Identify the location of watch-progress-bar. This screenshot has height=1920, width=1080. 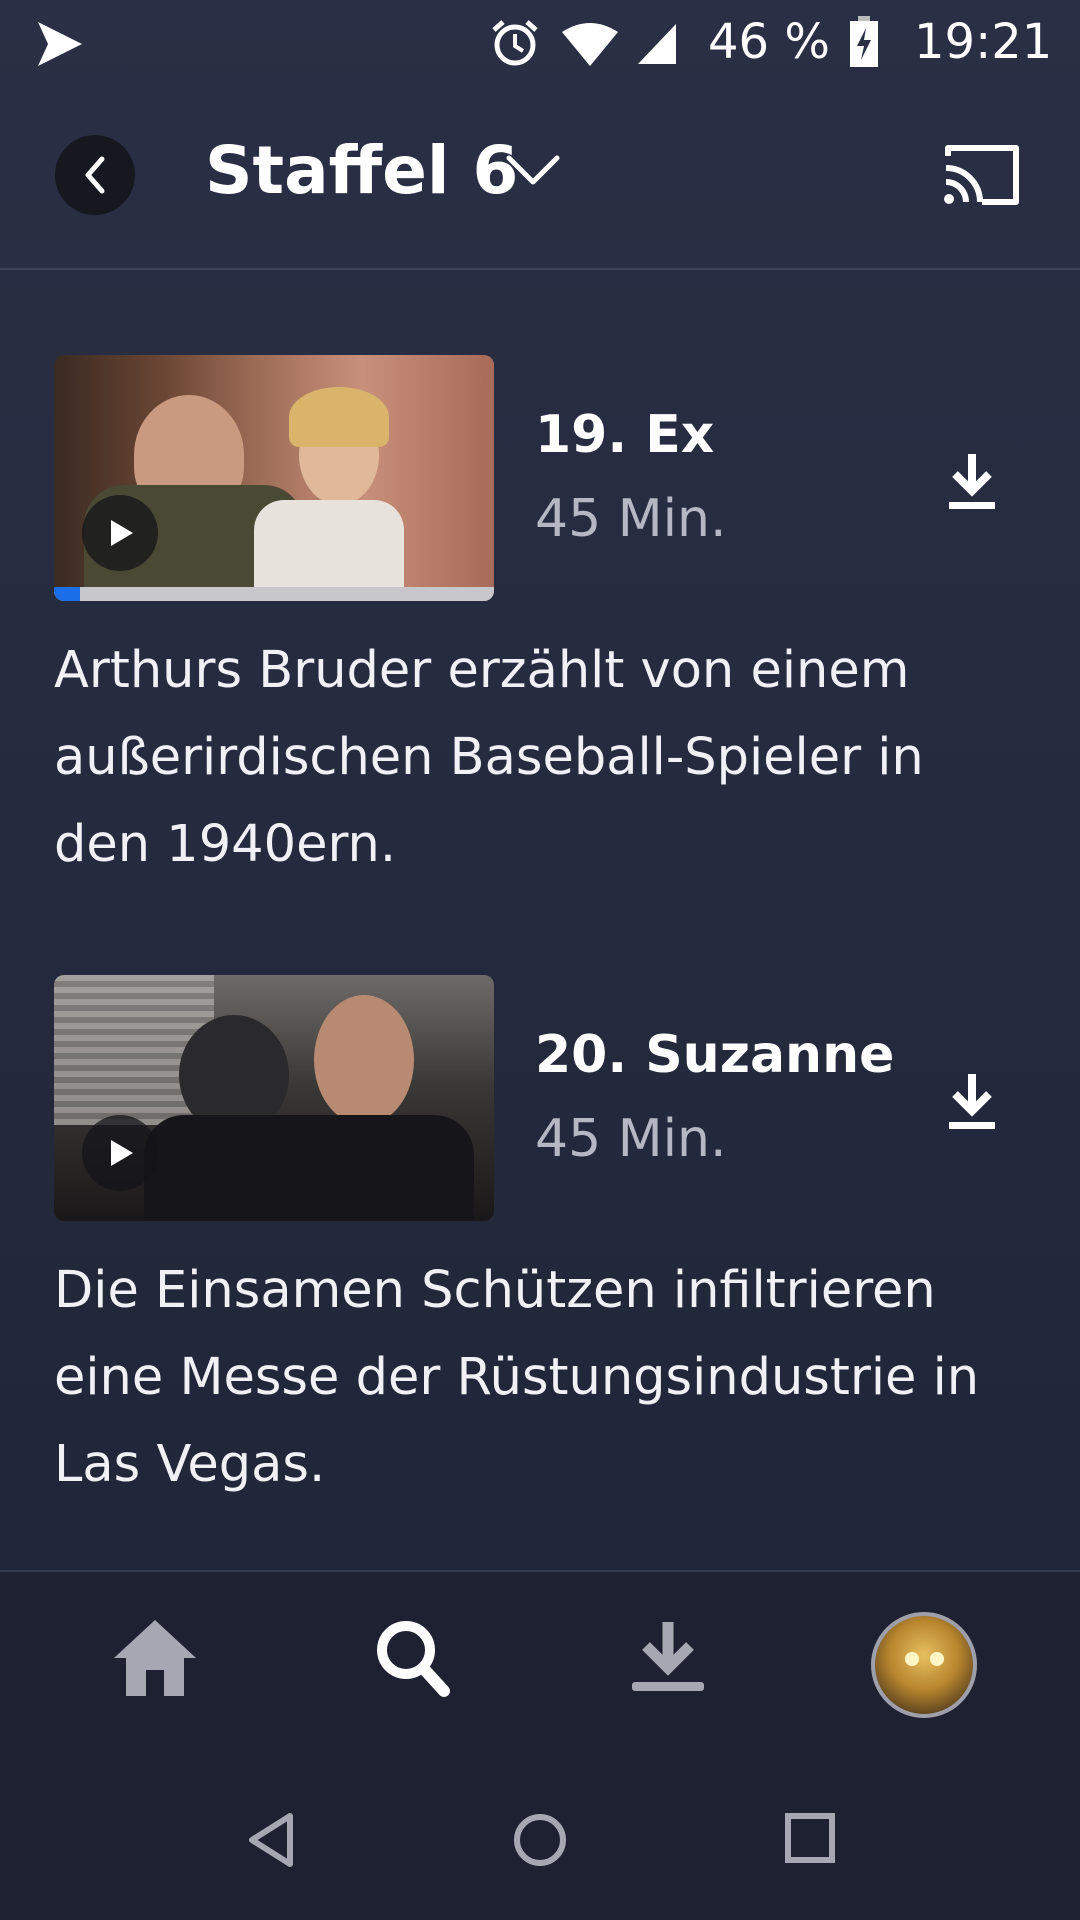
(274, 594).